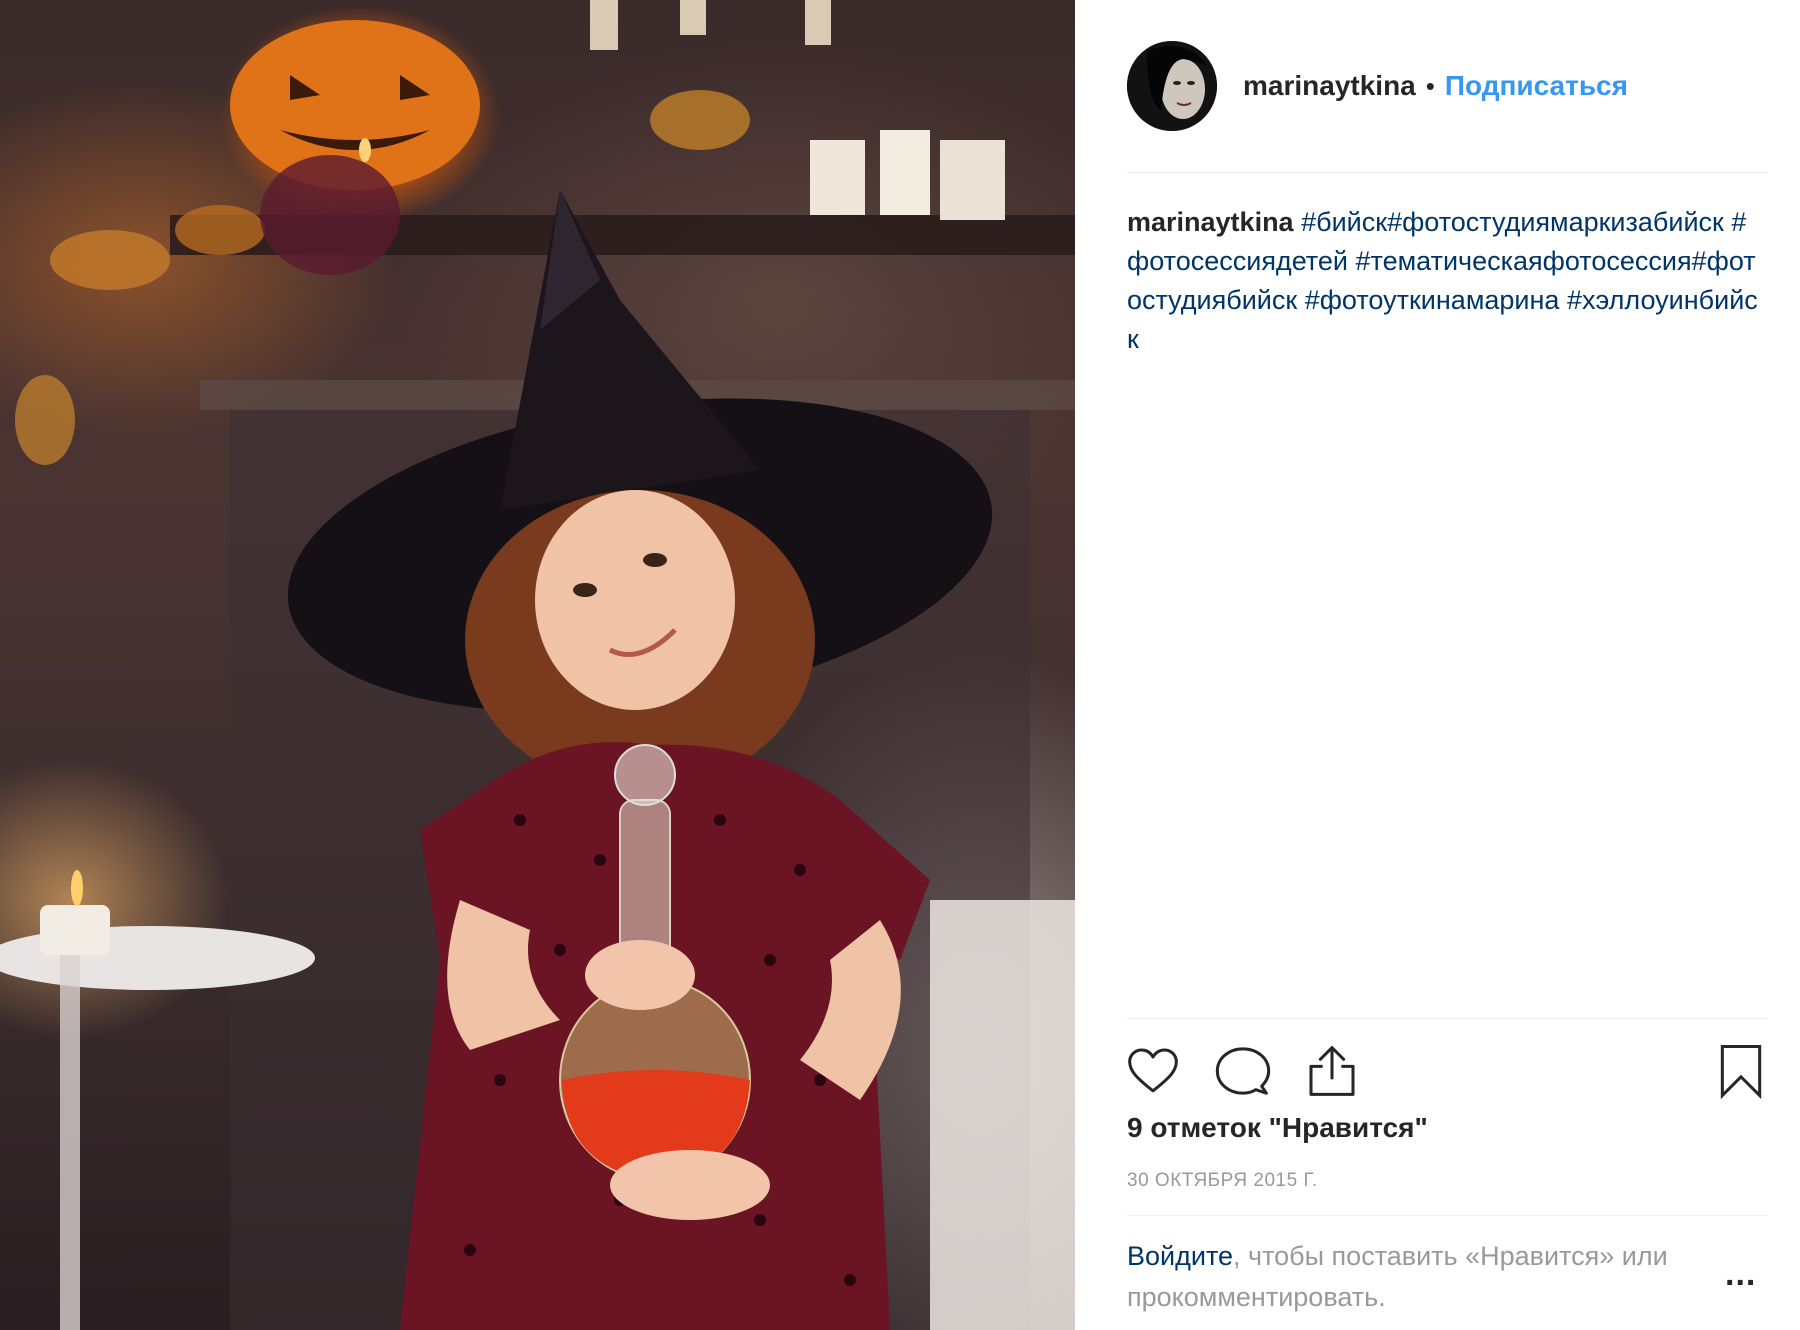 Image resolution: width=1800 pixels, height=1330 pixels. Describe the element at coordinates (1555, 222) in the screenshot. I see `hashtag-link: #фотостудиямаркизабийск` at that location.